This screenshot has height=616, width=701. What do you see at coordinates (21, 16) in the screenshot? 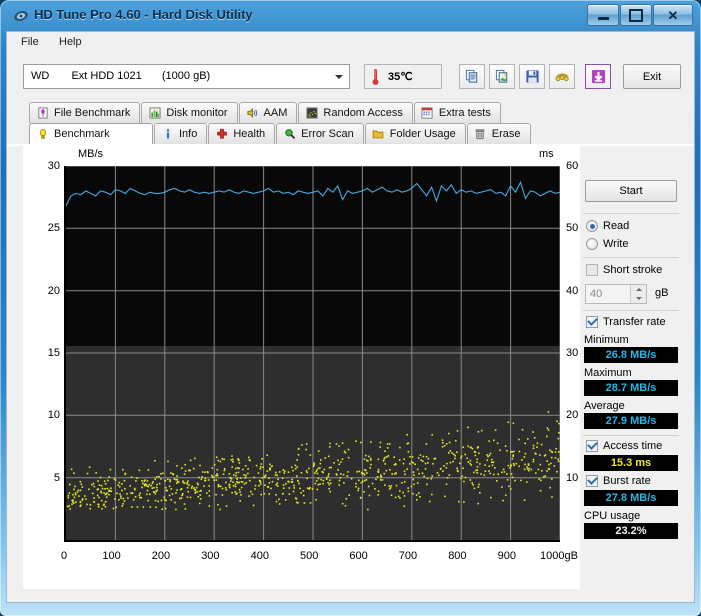
I see `disk-icon` at bounding box center [21, 16].